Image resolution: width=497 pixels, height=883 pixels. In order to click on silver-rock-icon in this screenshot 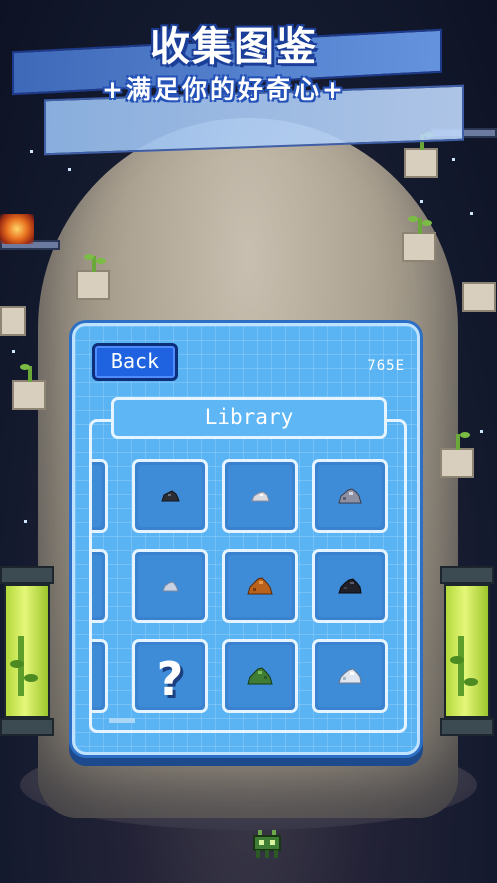, I will do `click(260, 496)`.